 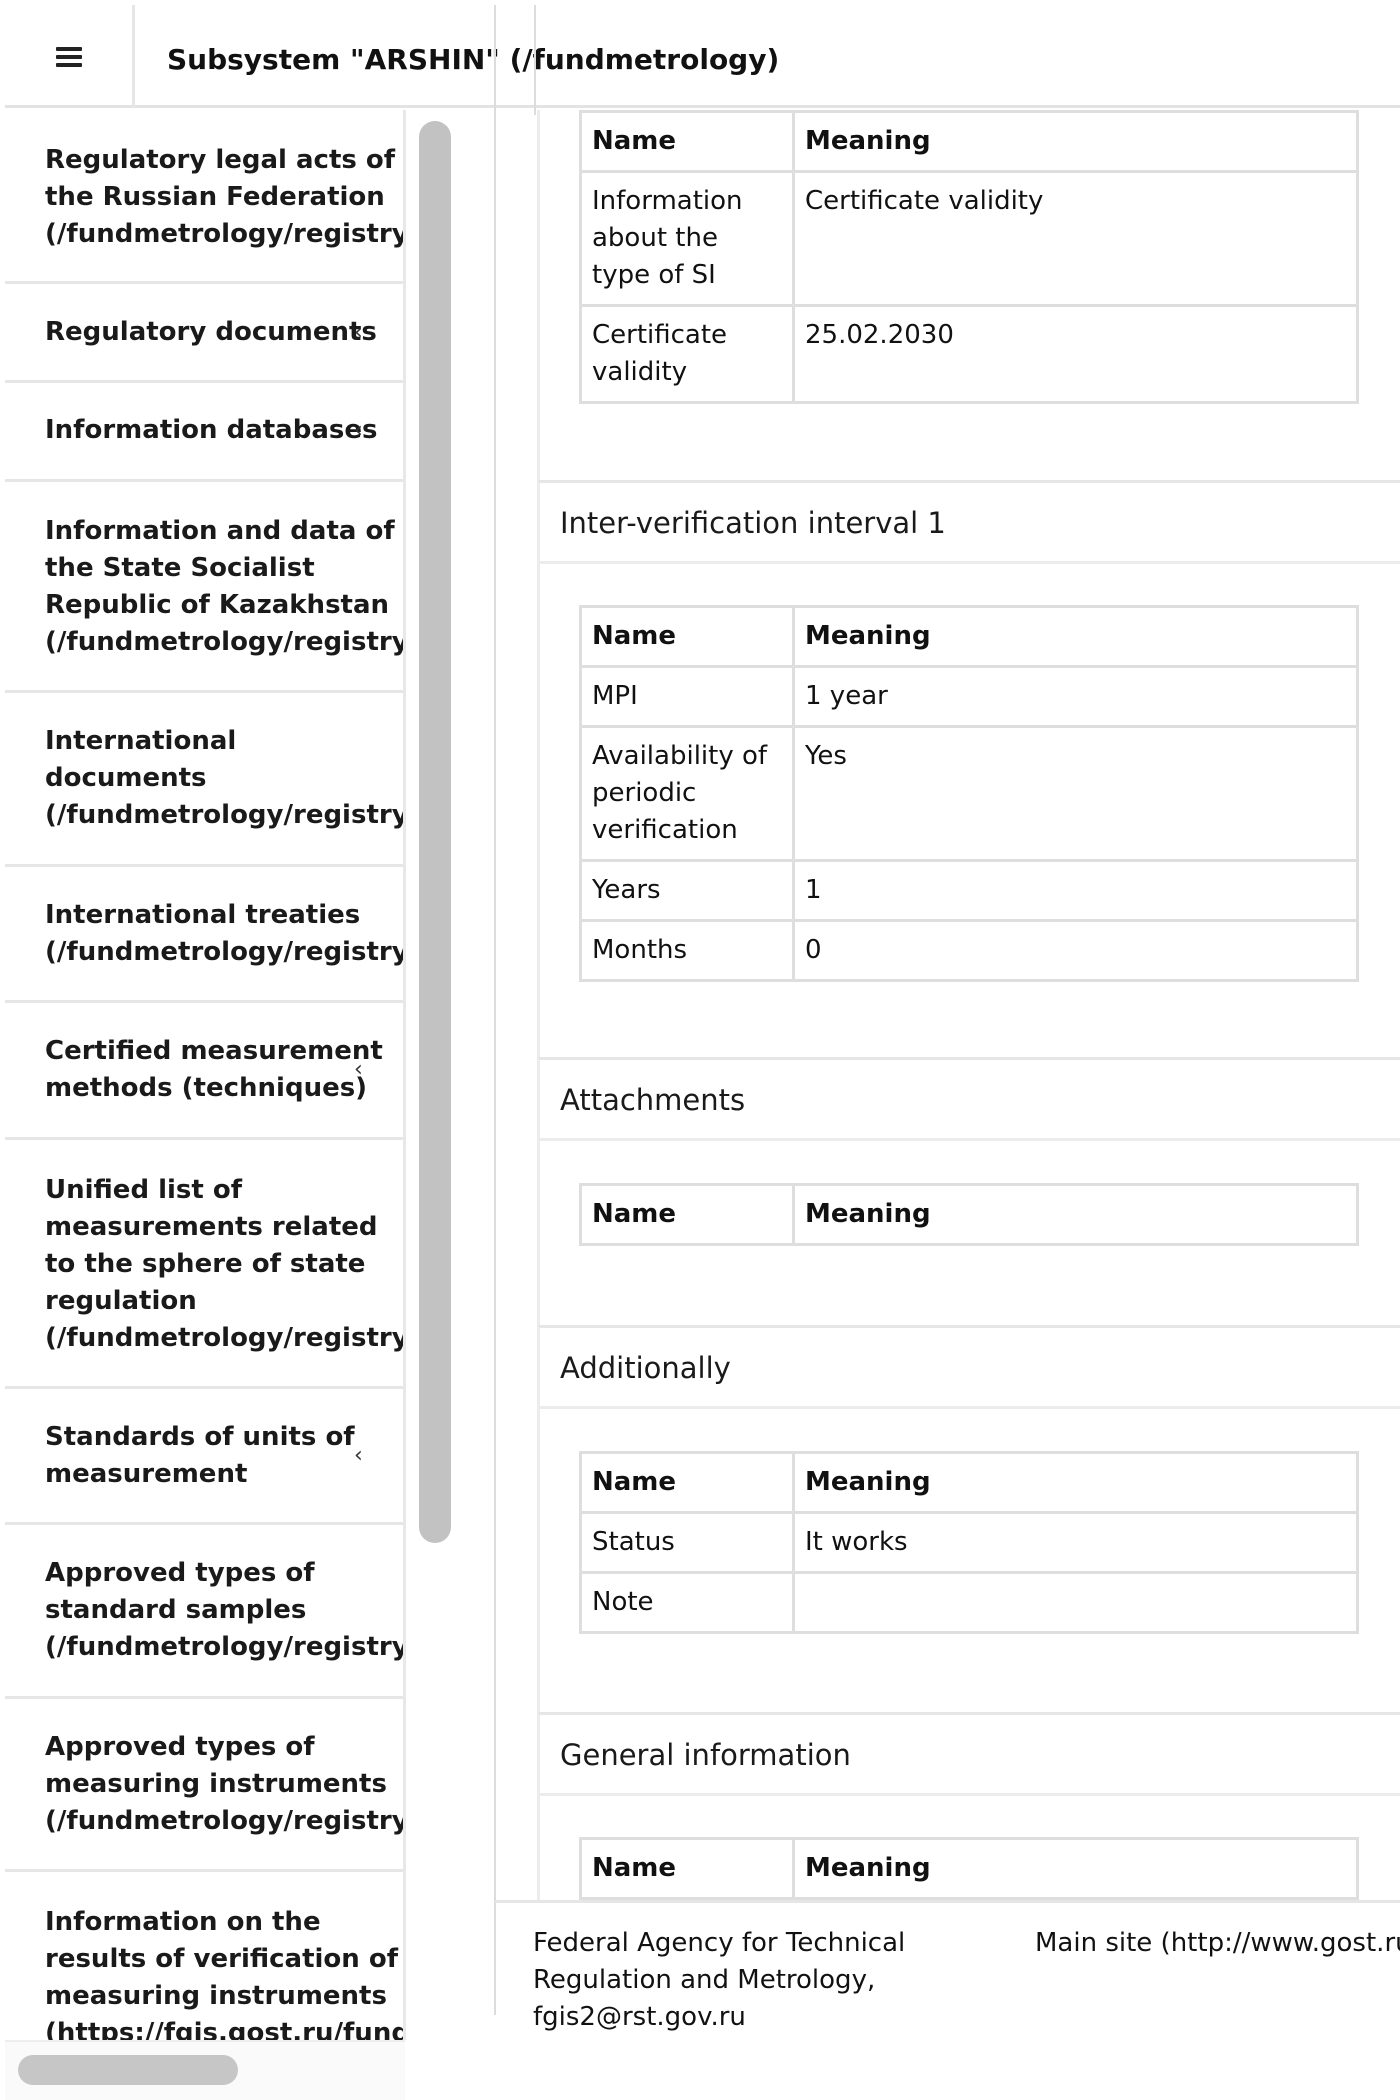 What do you see at coordinates (687, 1542) in the screenshot?
I see `cell-name: Status` at bounding box center [687, 1542].